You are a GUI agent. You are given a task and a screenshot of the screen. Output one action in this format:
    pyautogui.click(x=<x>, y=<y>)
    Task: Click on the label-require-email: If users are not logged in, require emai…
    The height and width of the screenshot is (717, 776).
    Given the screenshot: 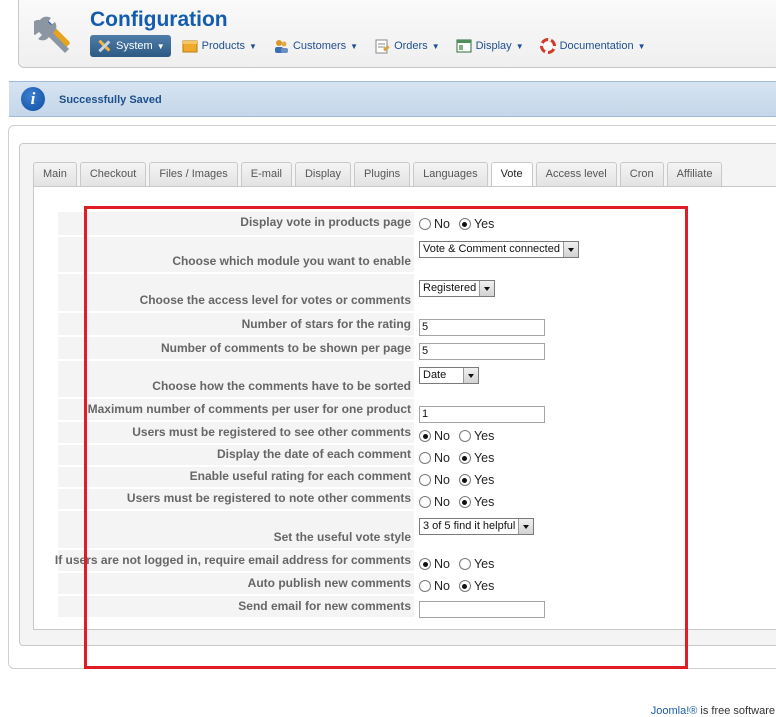 What is the action you would take?
    pyautogui.click(x=232, y=560)
    